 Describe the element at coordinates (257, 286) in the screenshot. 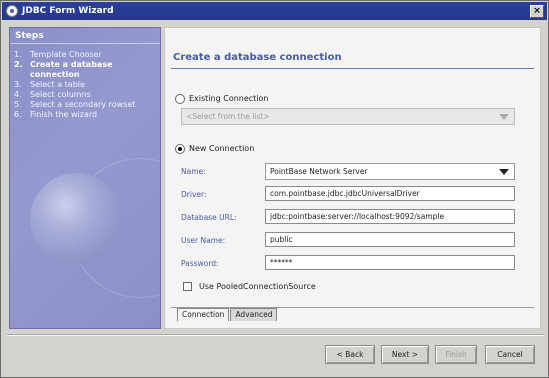

I see `pooled-connection-label: Use PooledConnectionSource` at that location.